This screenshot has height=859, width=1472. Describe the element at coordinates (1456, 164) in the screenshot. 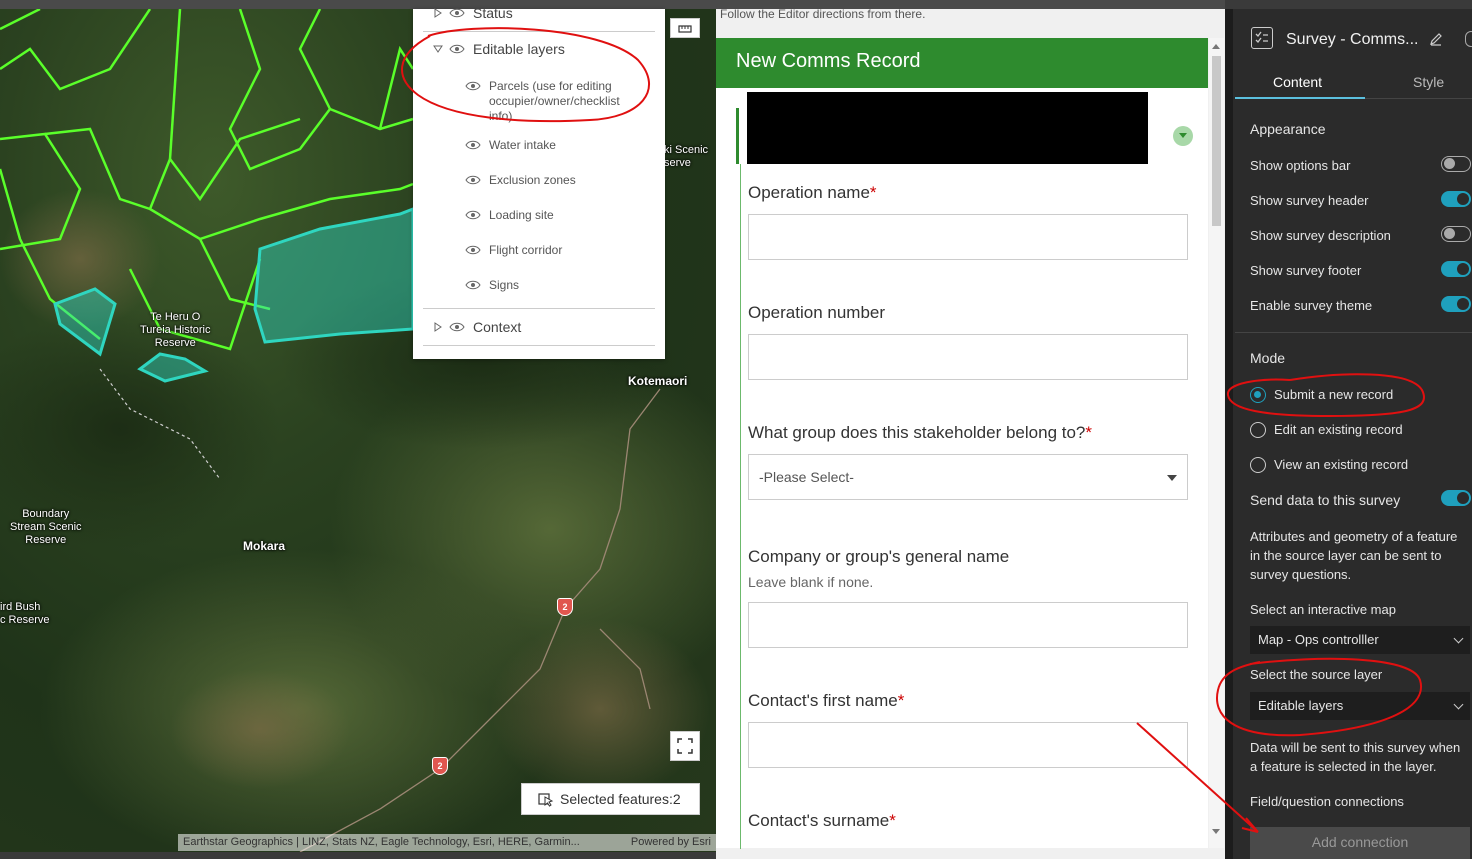

I see `show-options-bar-toggle` at that location.